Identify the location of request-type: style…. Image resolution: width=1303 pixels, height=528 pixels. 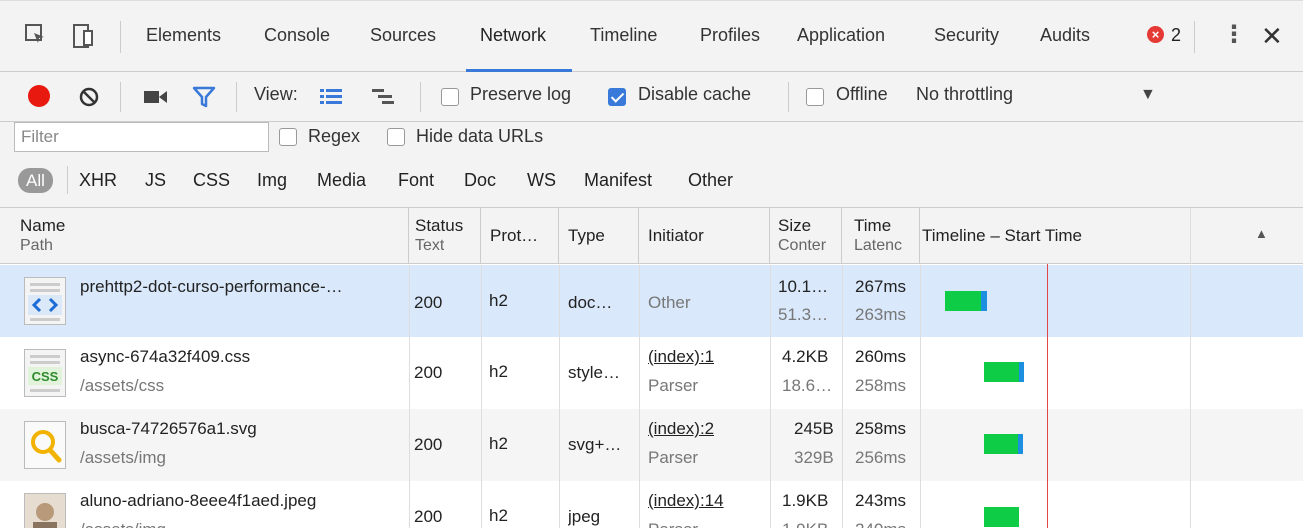
(594, 372).